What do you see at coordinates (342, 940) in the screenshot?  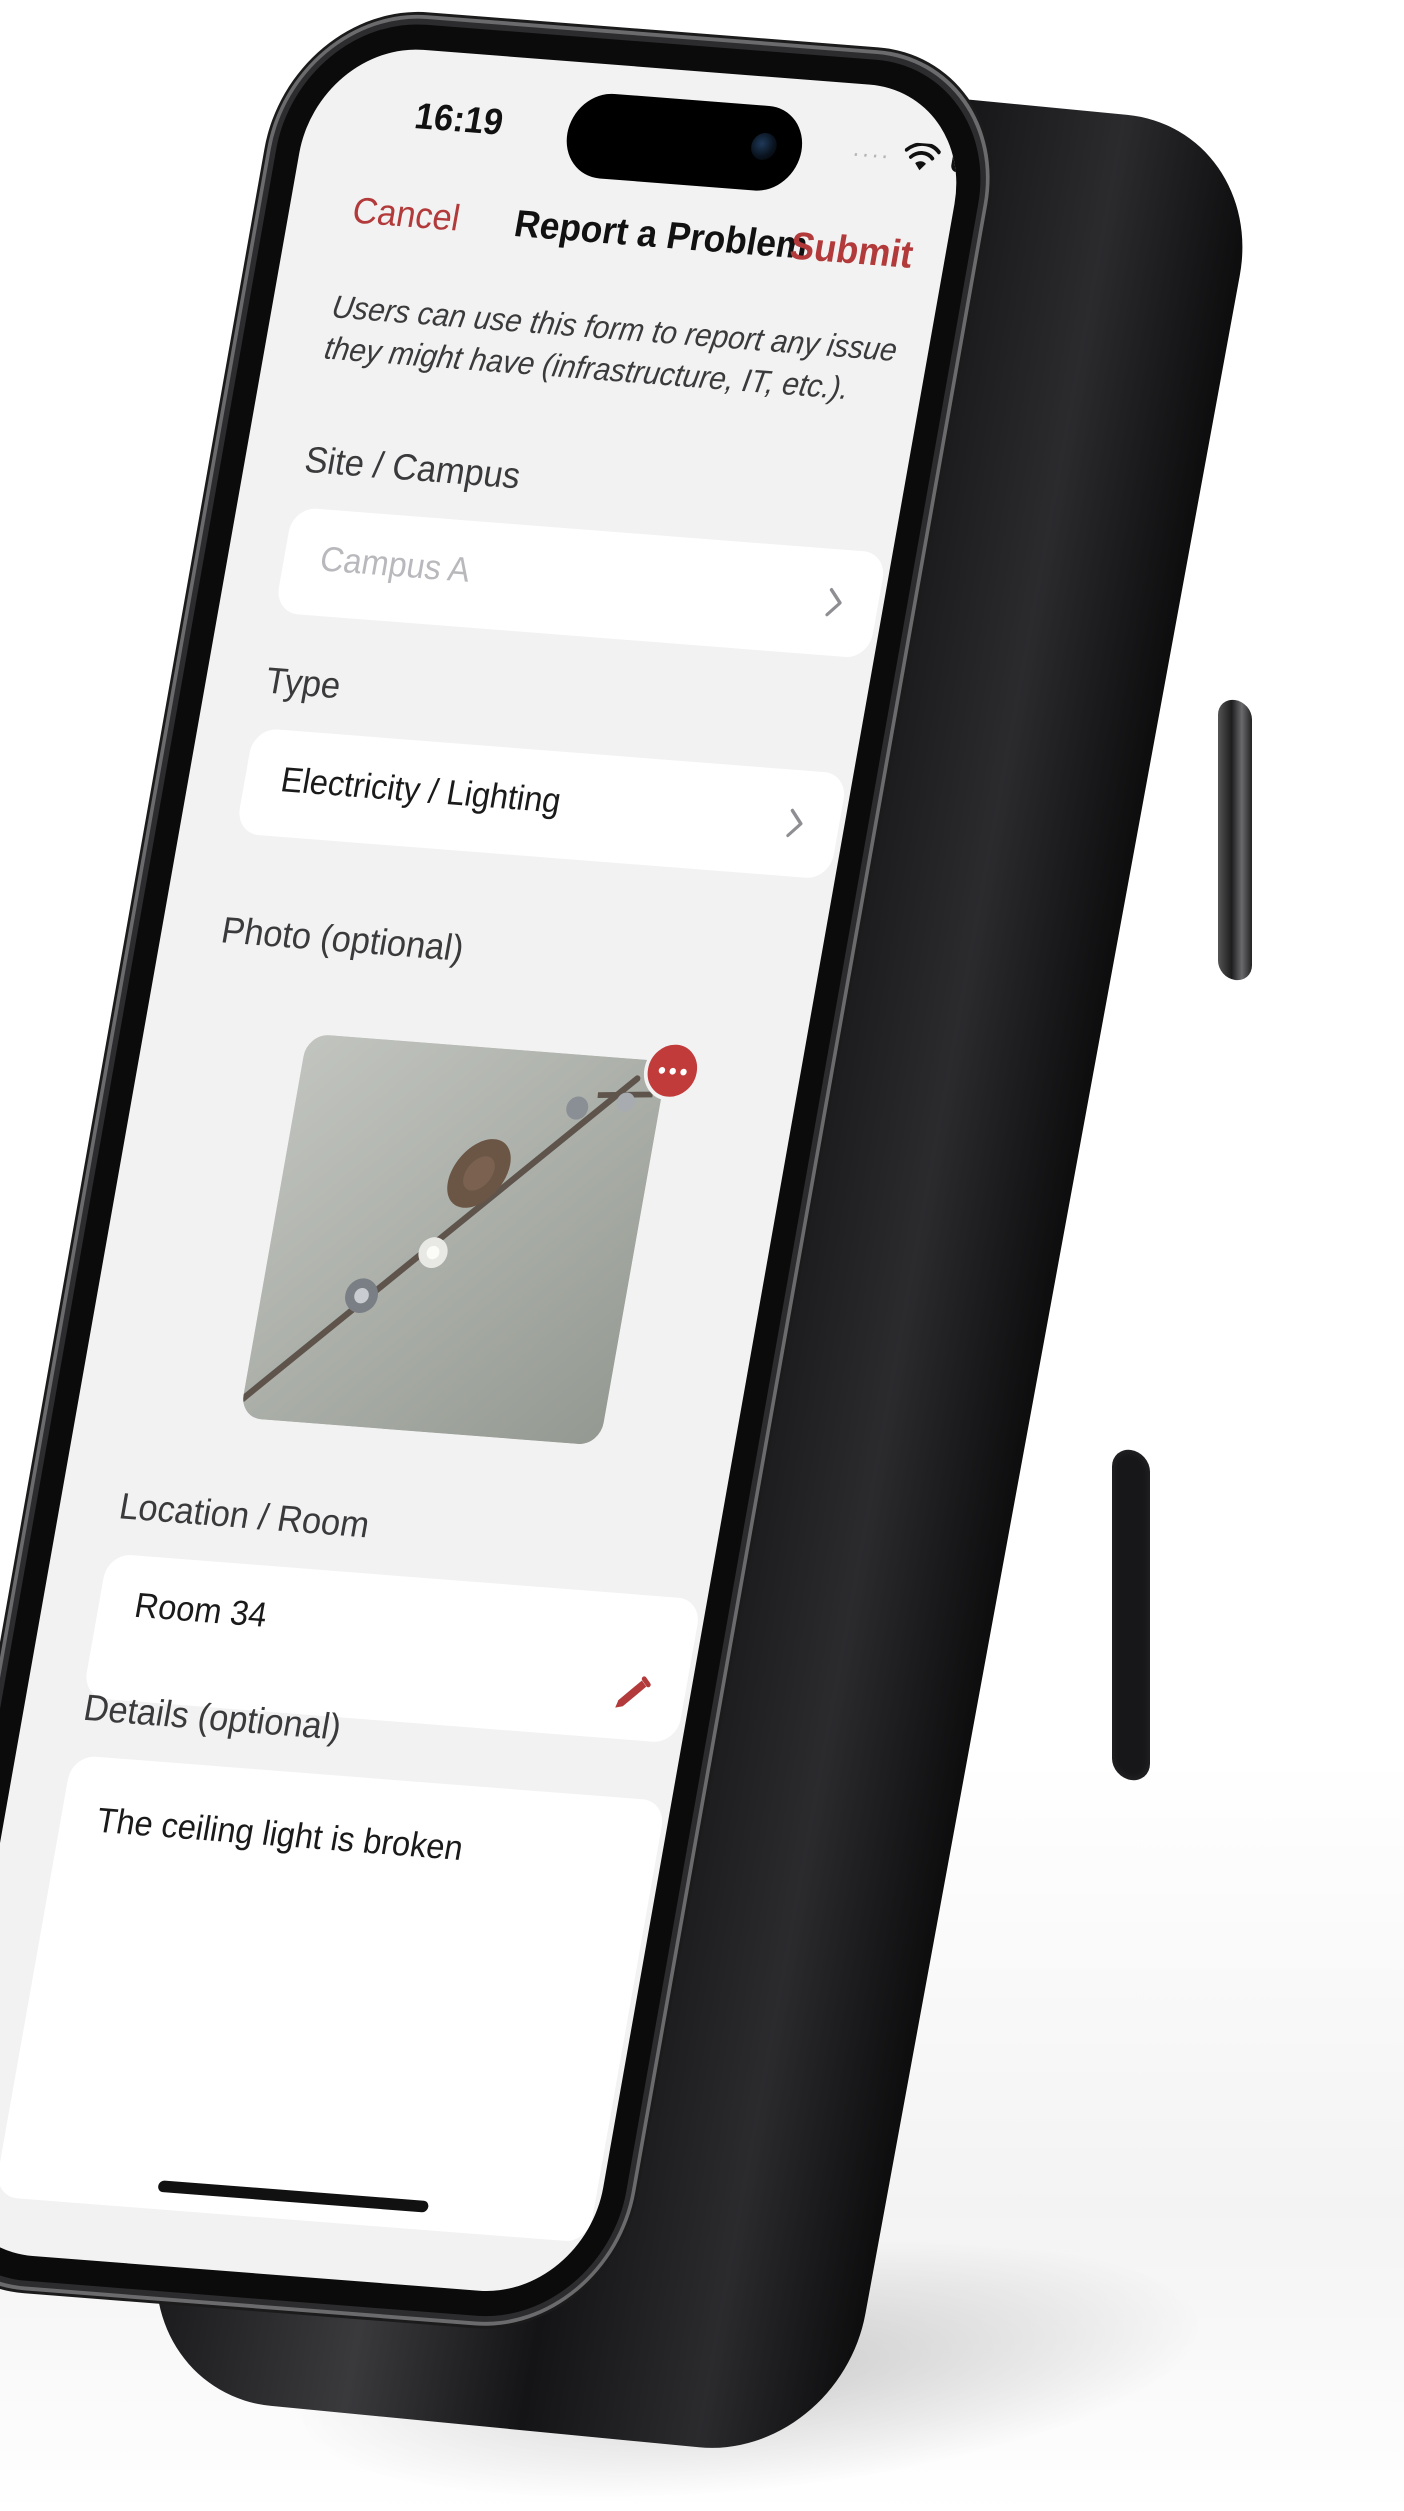 I see `photo-label: Photo (optional)` at bounding box center [342, 940].